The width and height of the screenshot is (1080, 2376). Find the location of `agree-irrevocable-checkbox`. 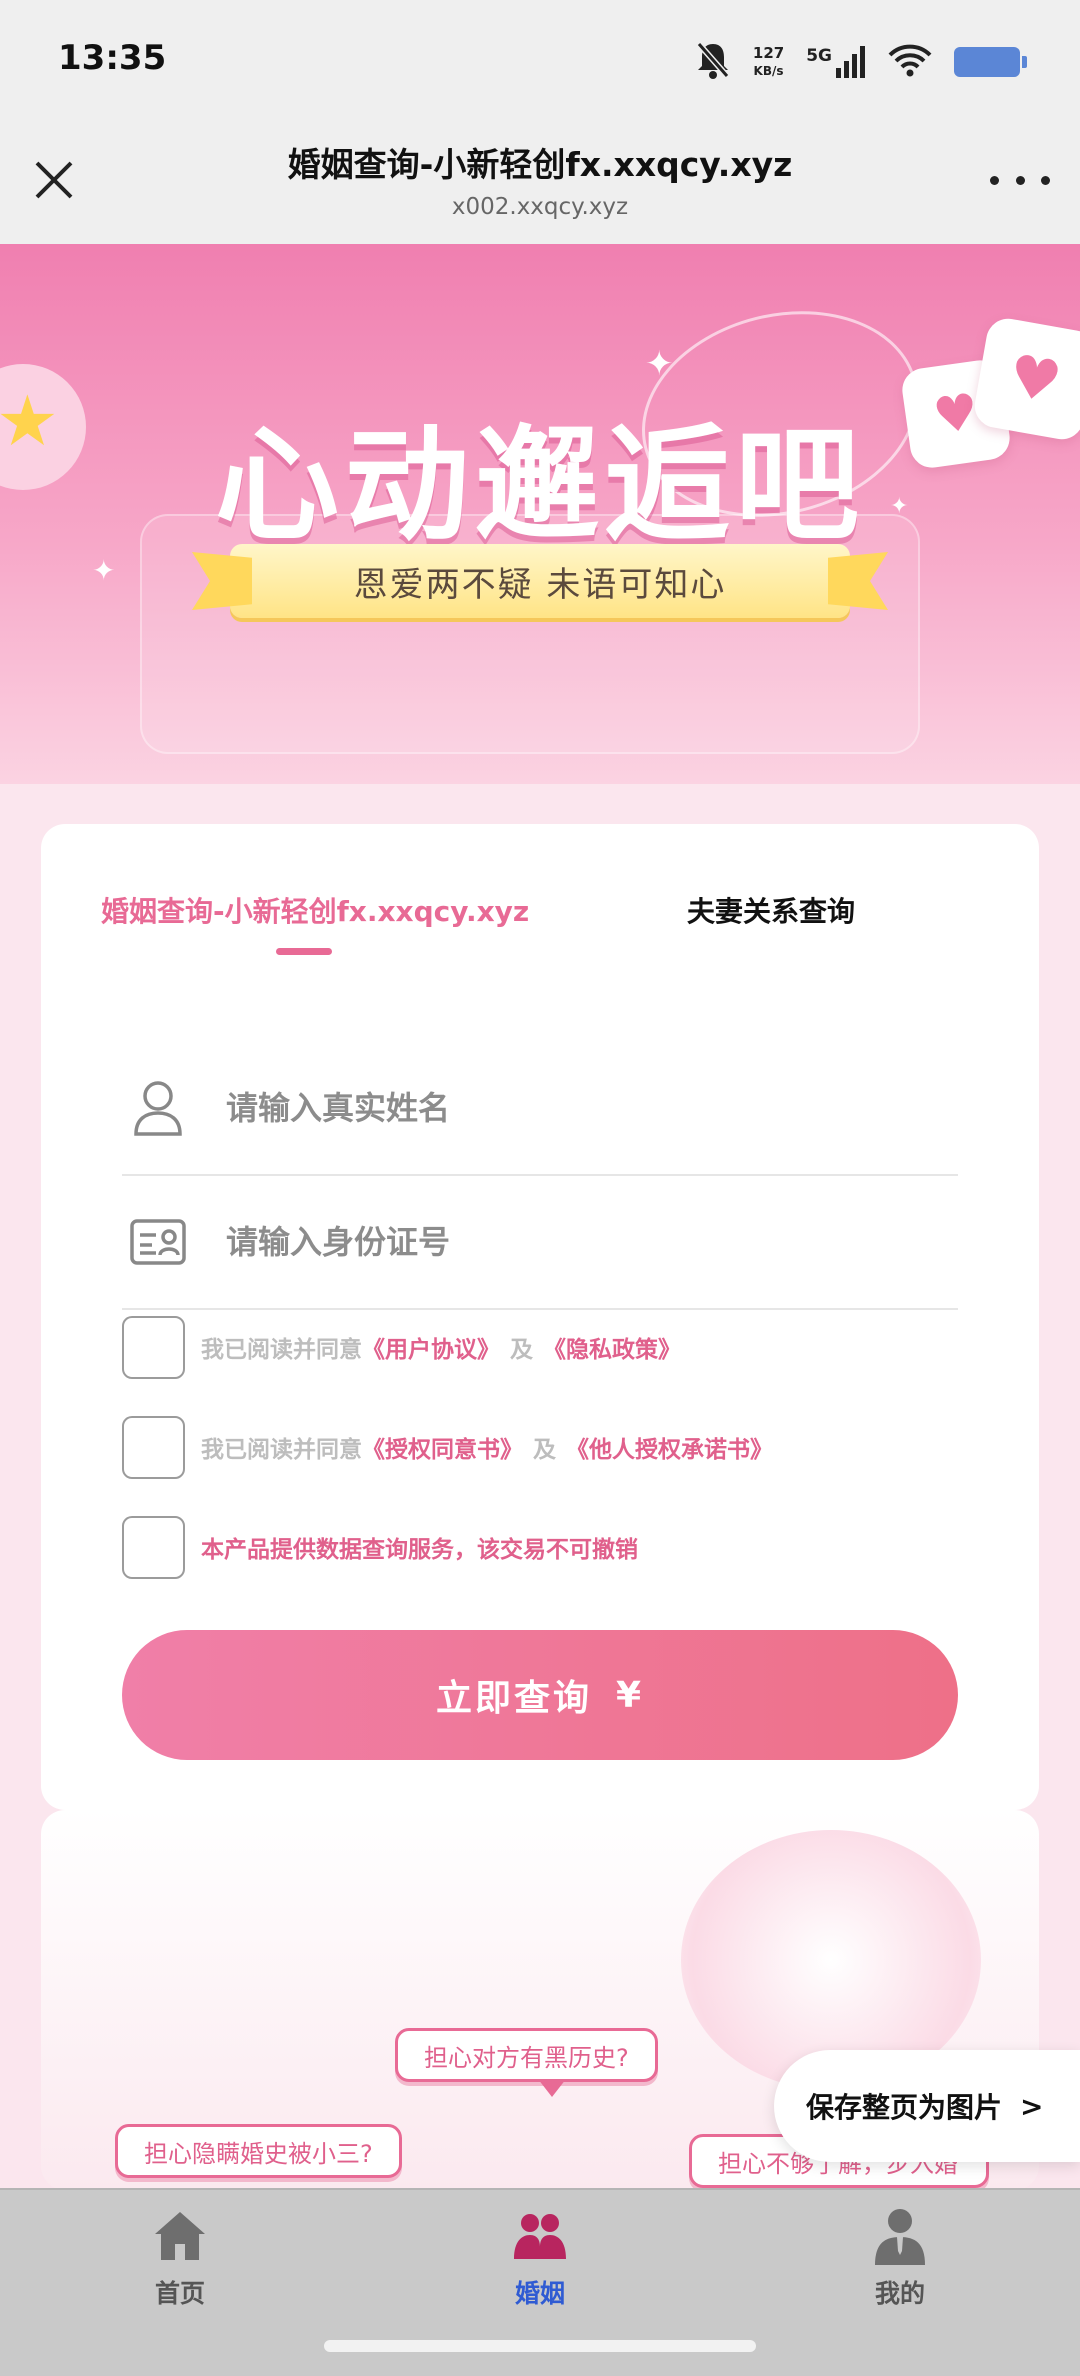

agree-irrevocable-checkbox is located at coordinates (153, 1547).